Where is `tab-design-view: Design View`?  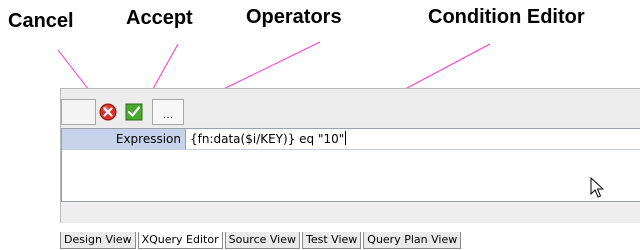 tab-design-view: Design View is located at coordinates (98, 240).